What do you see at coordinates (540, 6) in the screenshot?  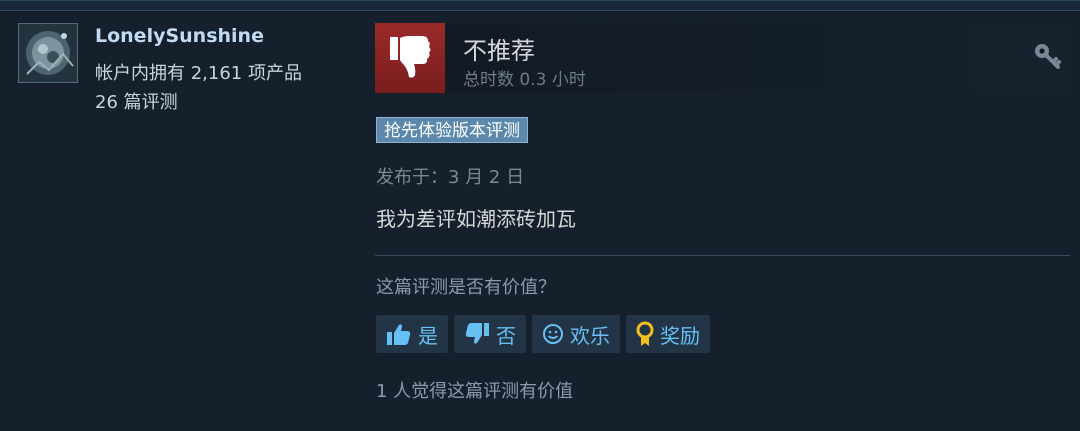 I see `top-border` at bounding box center [540, 6].